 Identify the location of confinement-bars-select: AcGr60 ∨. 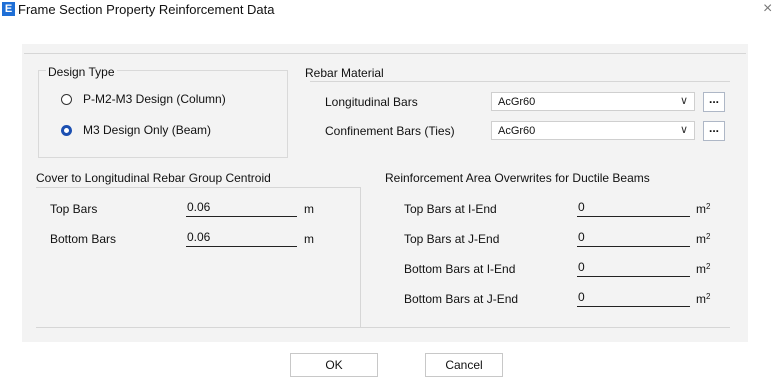
(593, 130).